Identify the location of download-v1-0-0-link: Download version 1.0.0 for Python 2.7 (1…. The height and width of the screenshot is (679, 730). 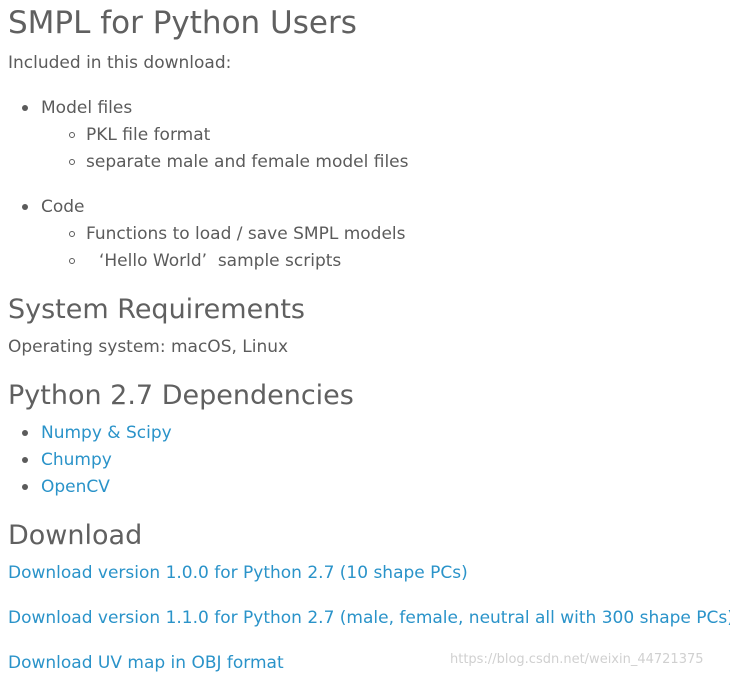
(238, 573).